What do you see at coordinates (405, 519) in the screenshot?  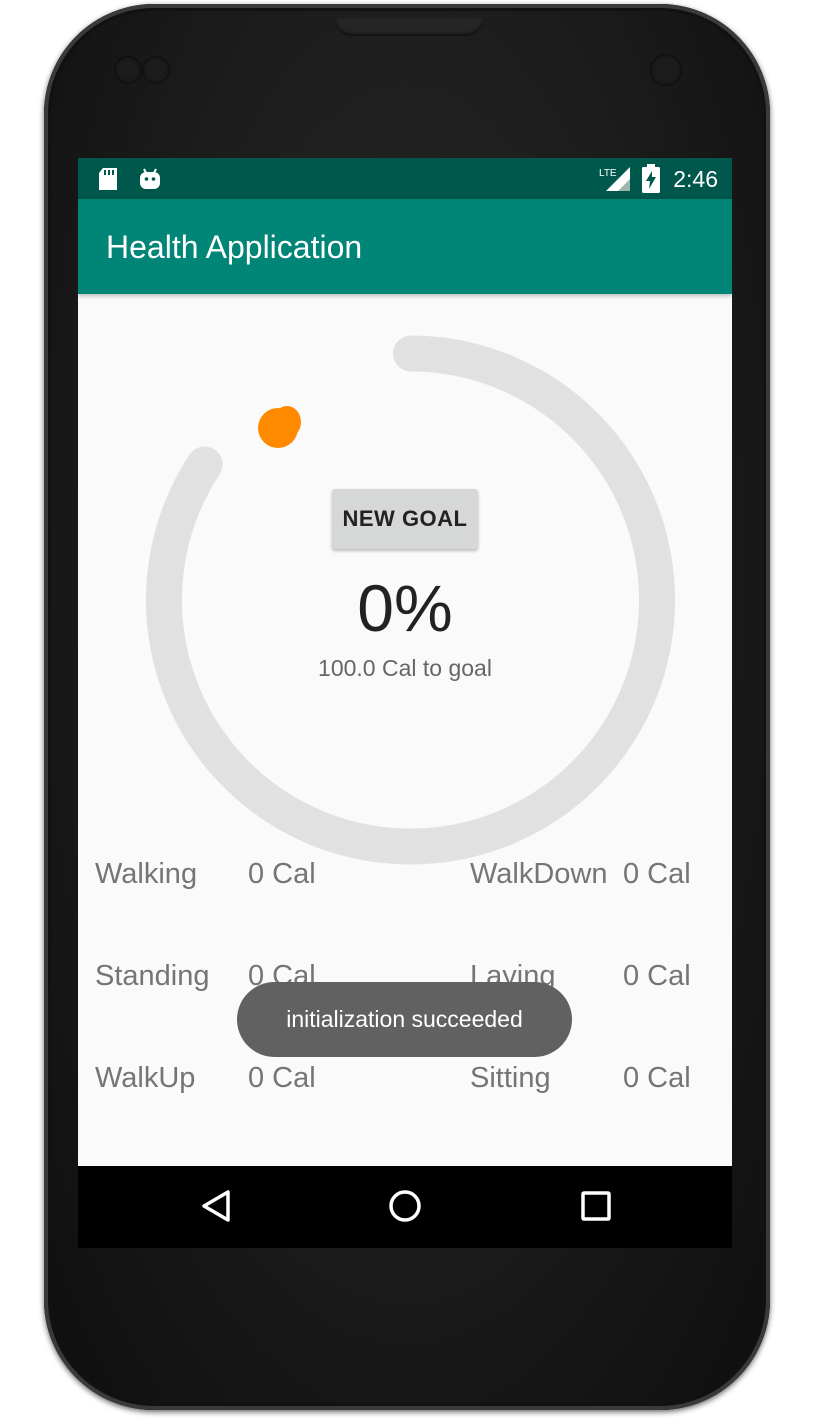 I see `new-goal-button: NEW GOAL` at bounding box center [405, 519].